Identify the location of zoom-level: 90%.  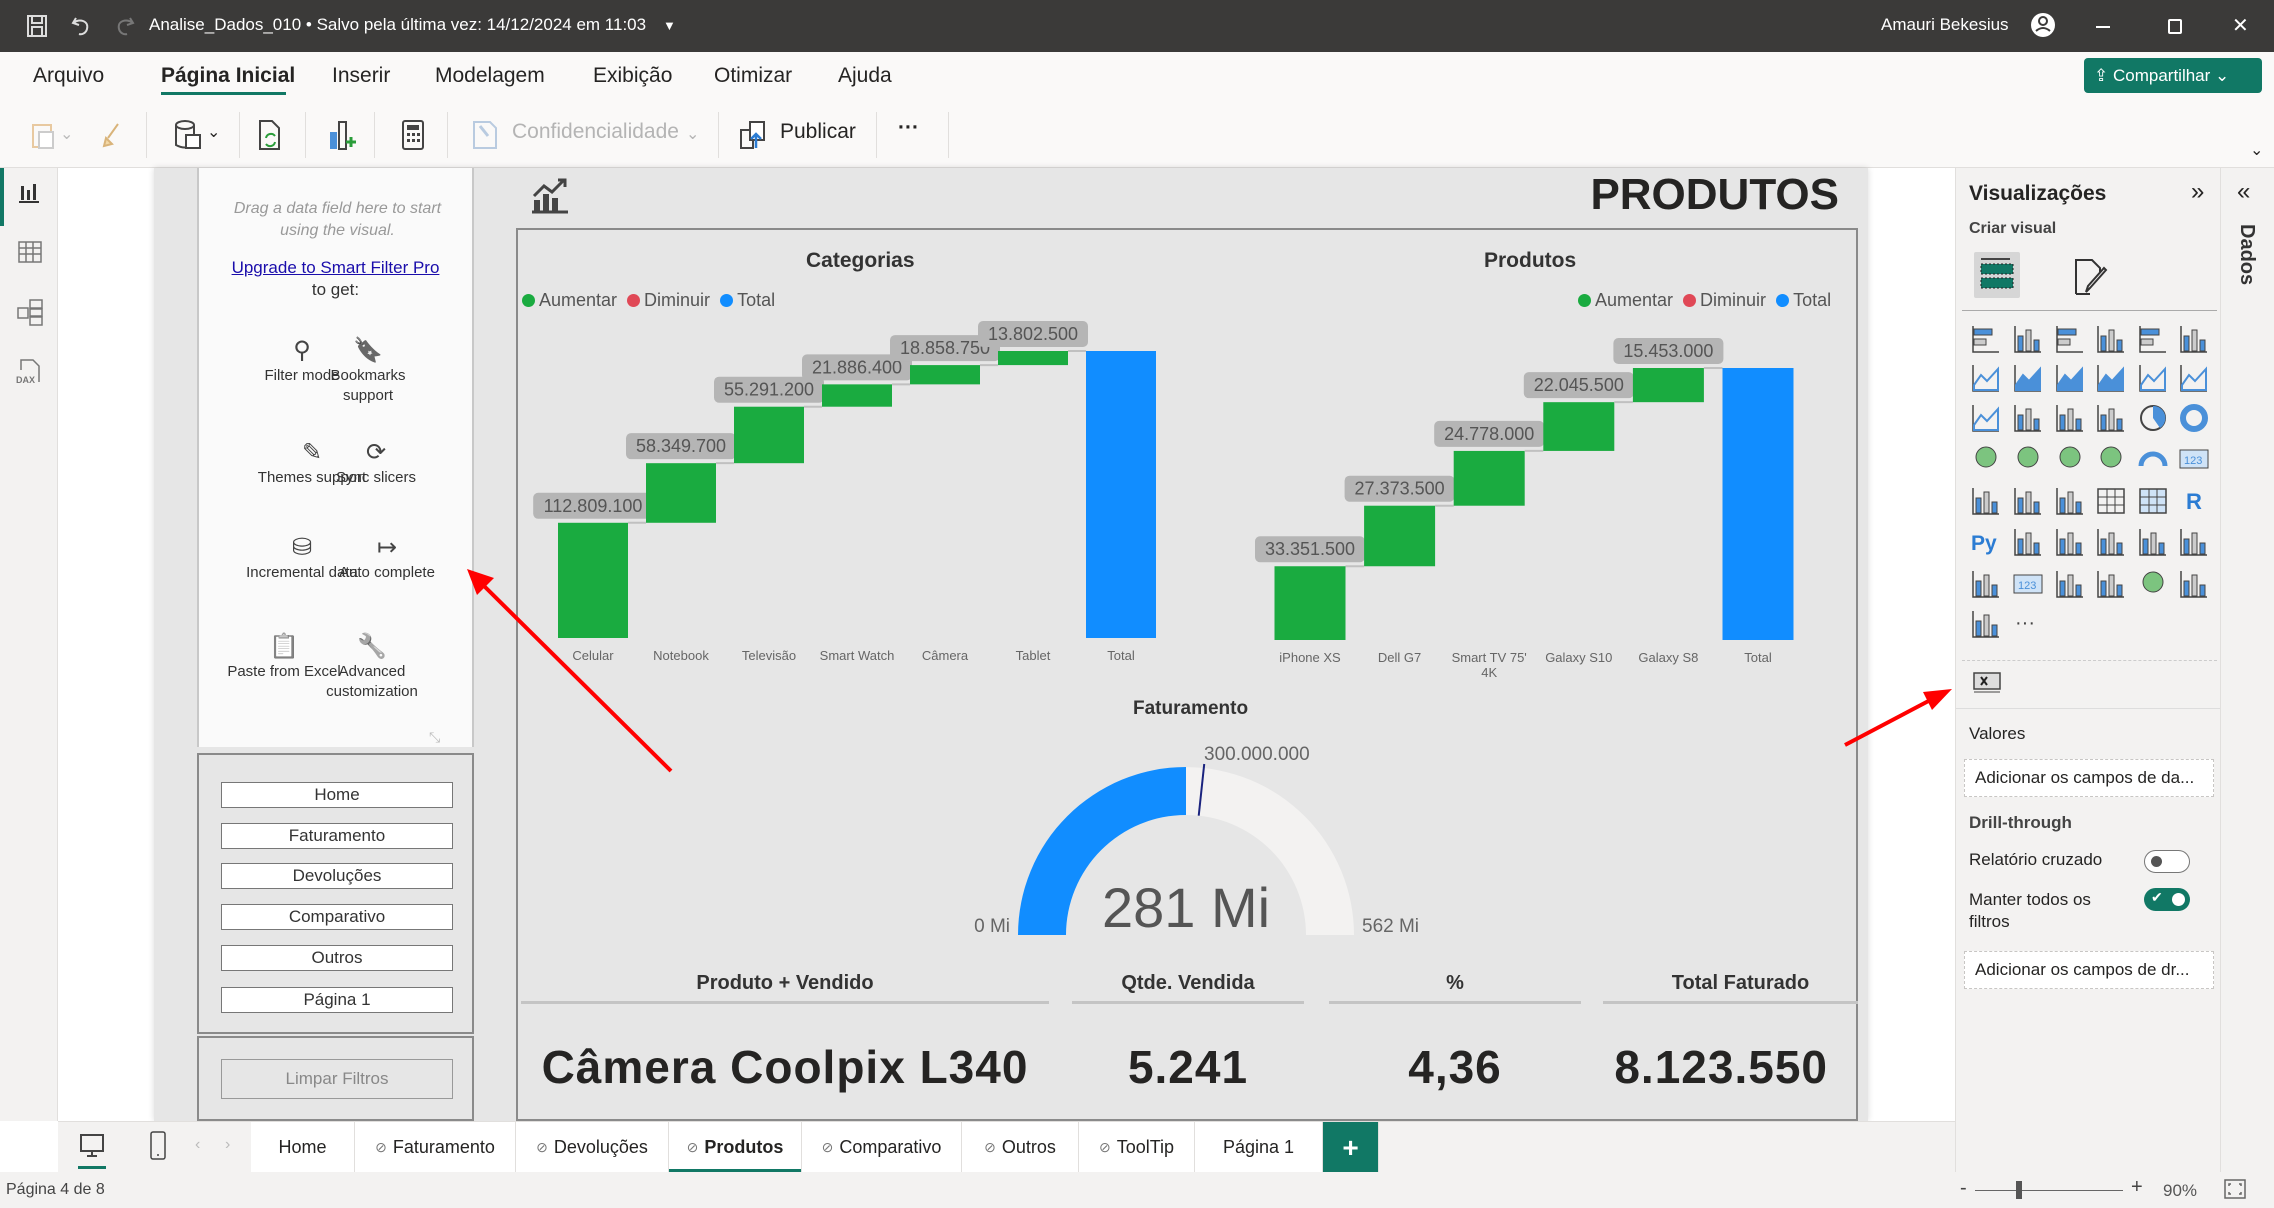
(2180, 1191).